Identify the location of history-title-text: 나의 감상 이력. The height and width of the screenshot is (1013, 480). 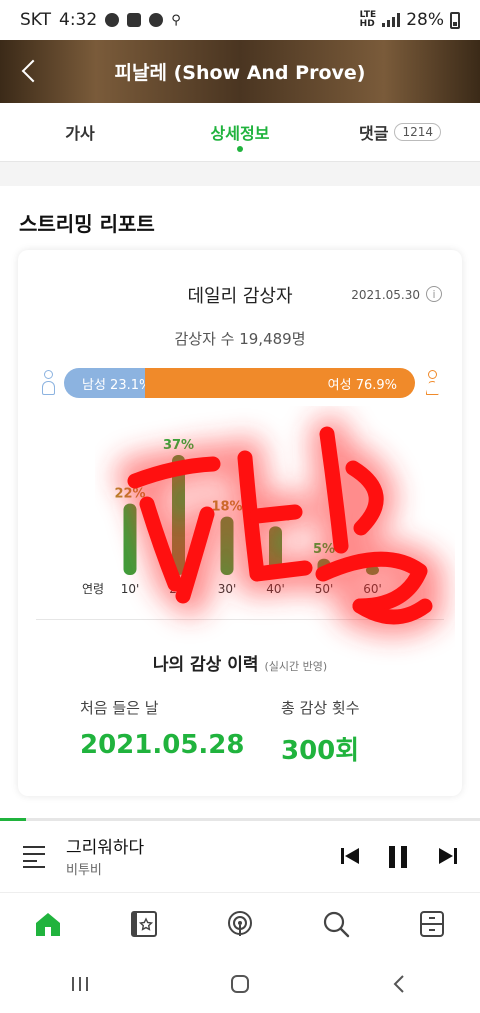
(205, 665).